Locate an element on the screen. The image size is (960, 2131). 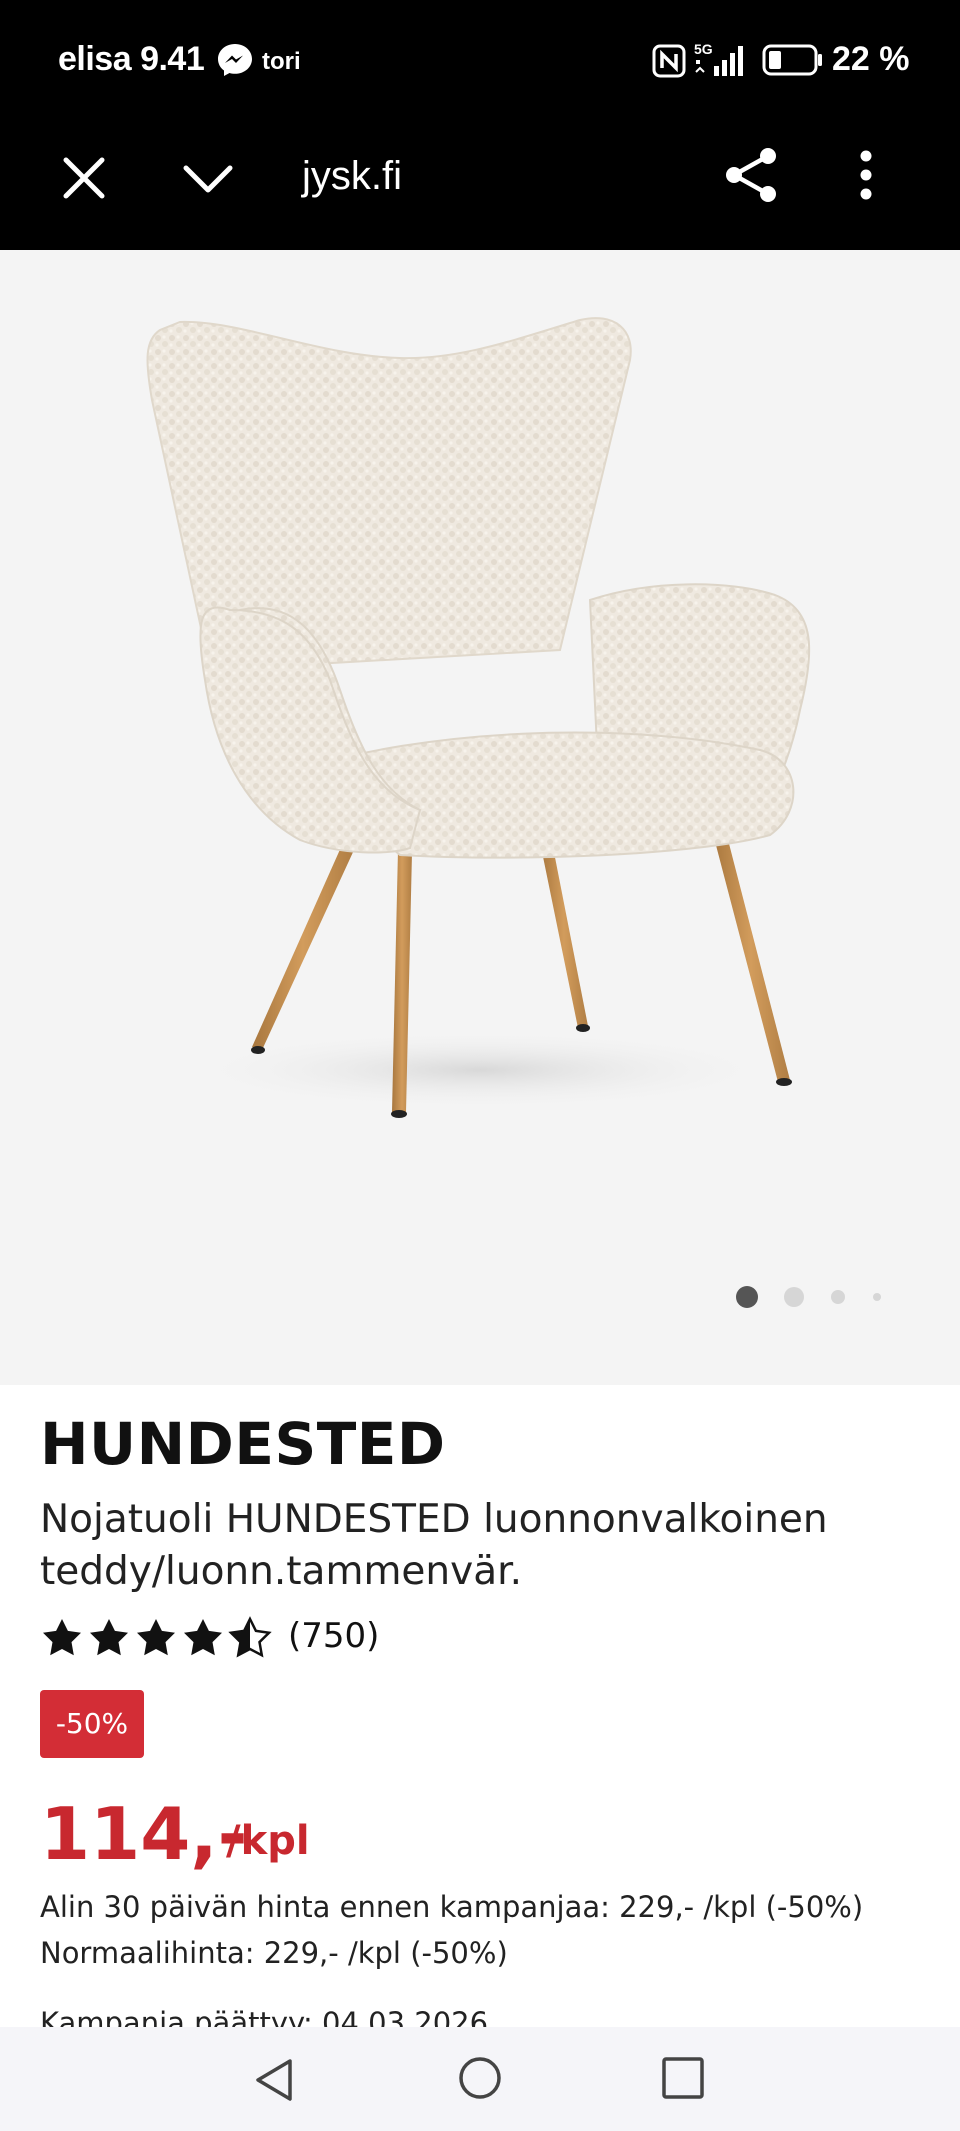
recent-apps-icon is located at coordinates (683, 2078).